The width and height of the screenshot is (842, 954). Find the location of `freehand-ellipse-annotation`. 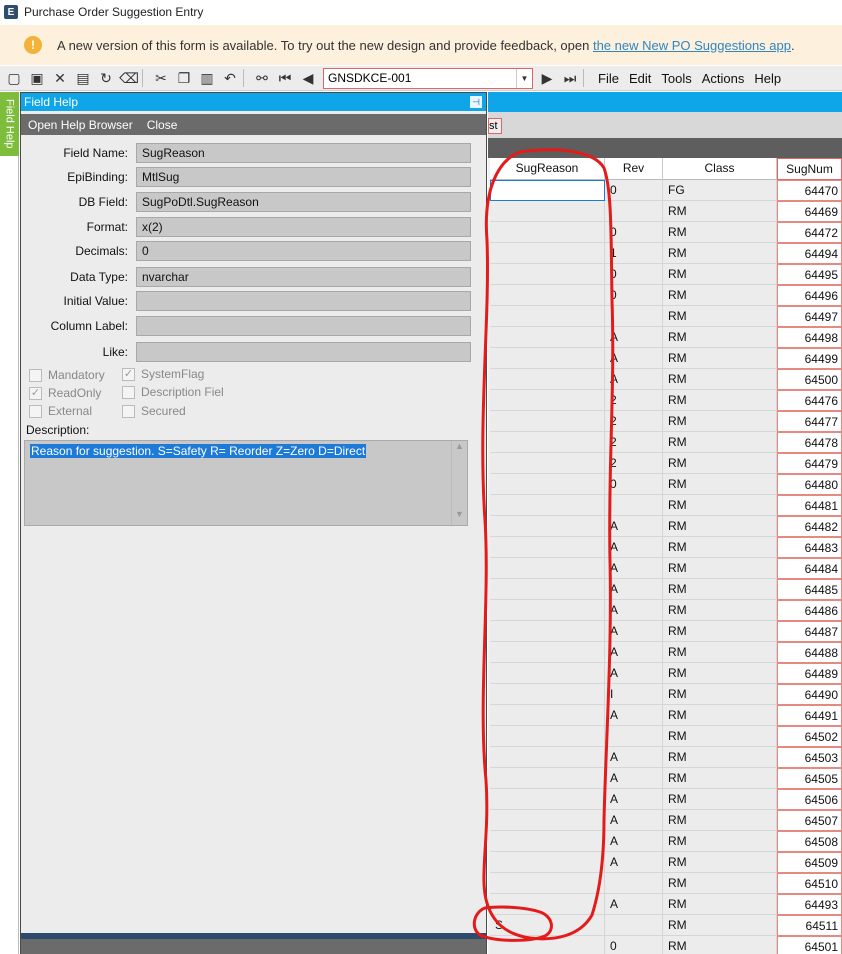

freehand-ellipse-annotation is located at coordinates (548, 544).